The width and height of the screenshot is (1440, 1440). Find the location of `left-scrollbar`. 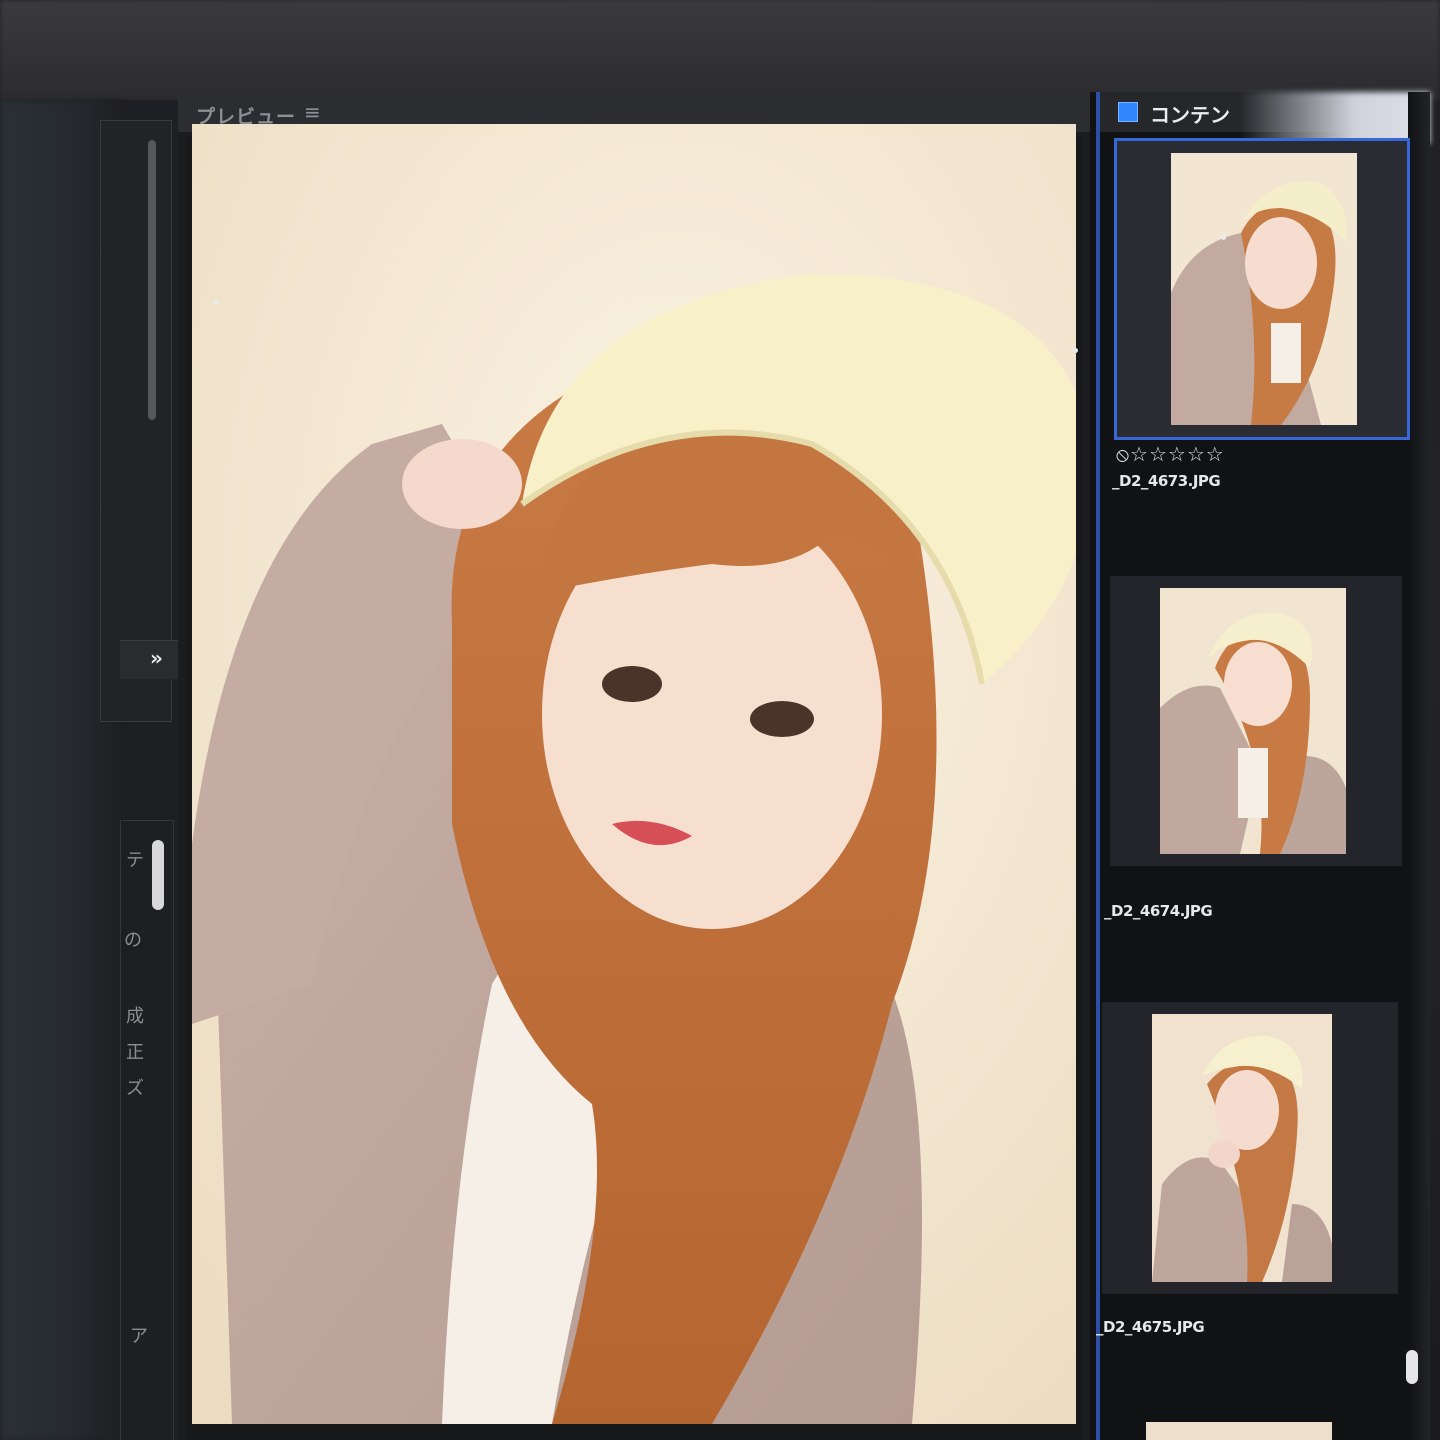

left-scrollbar is located at coordinates (152, 280).